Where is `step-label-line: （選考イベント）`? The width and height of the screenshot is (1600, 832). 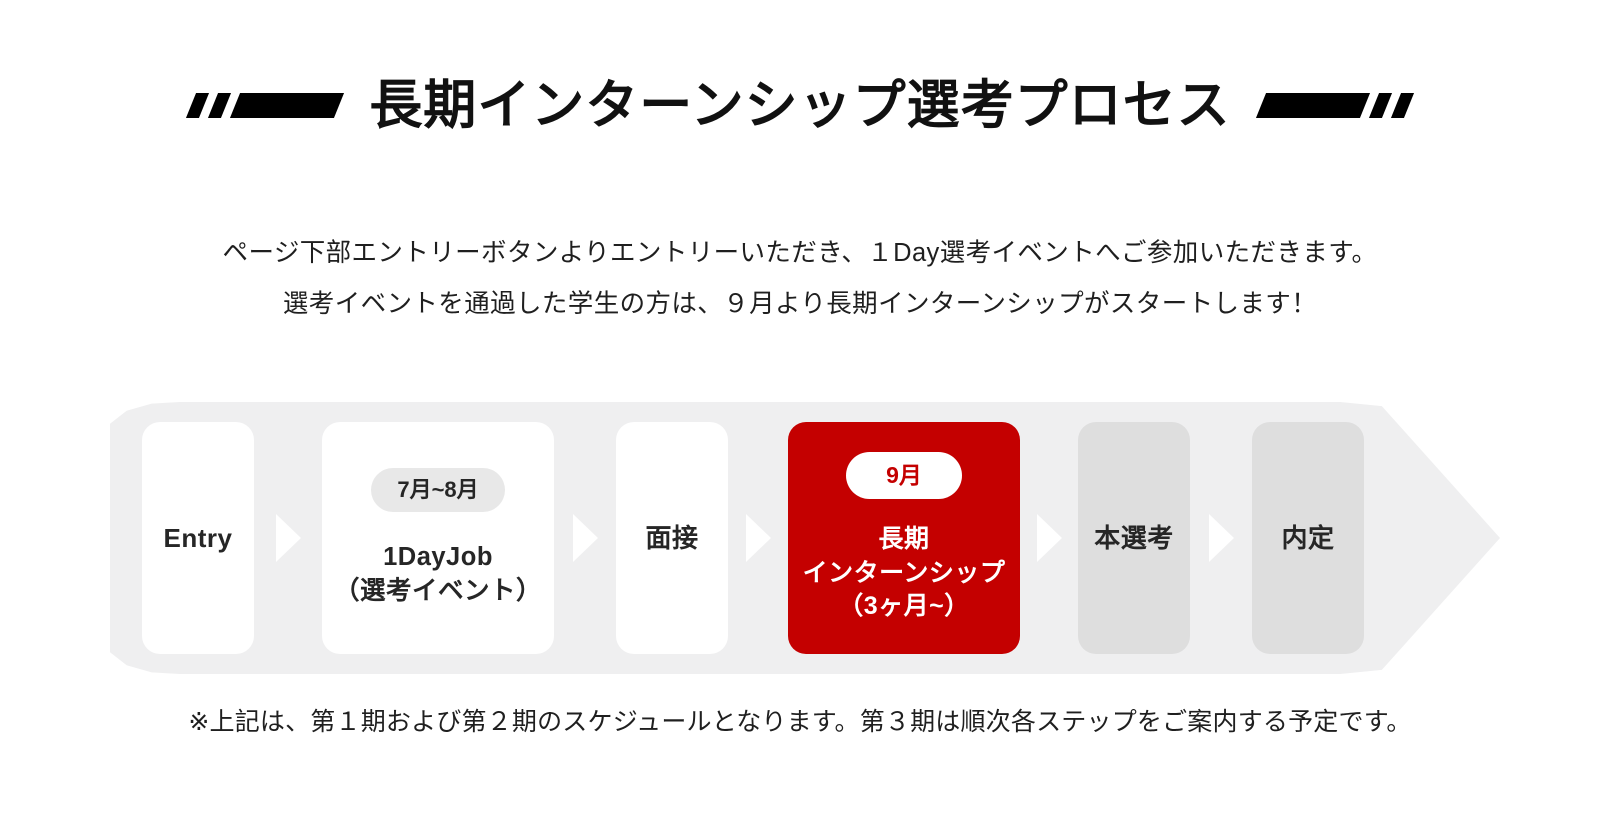 step-label-line: （選考イベント） is located at coordinates (437, 591).